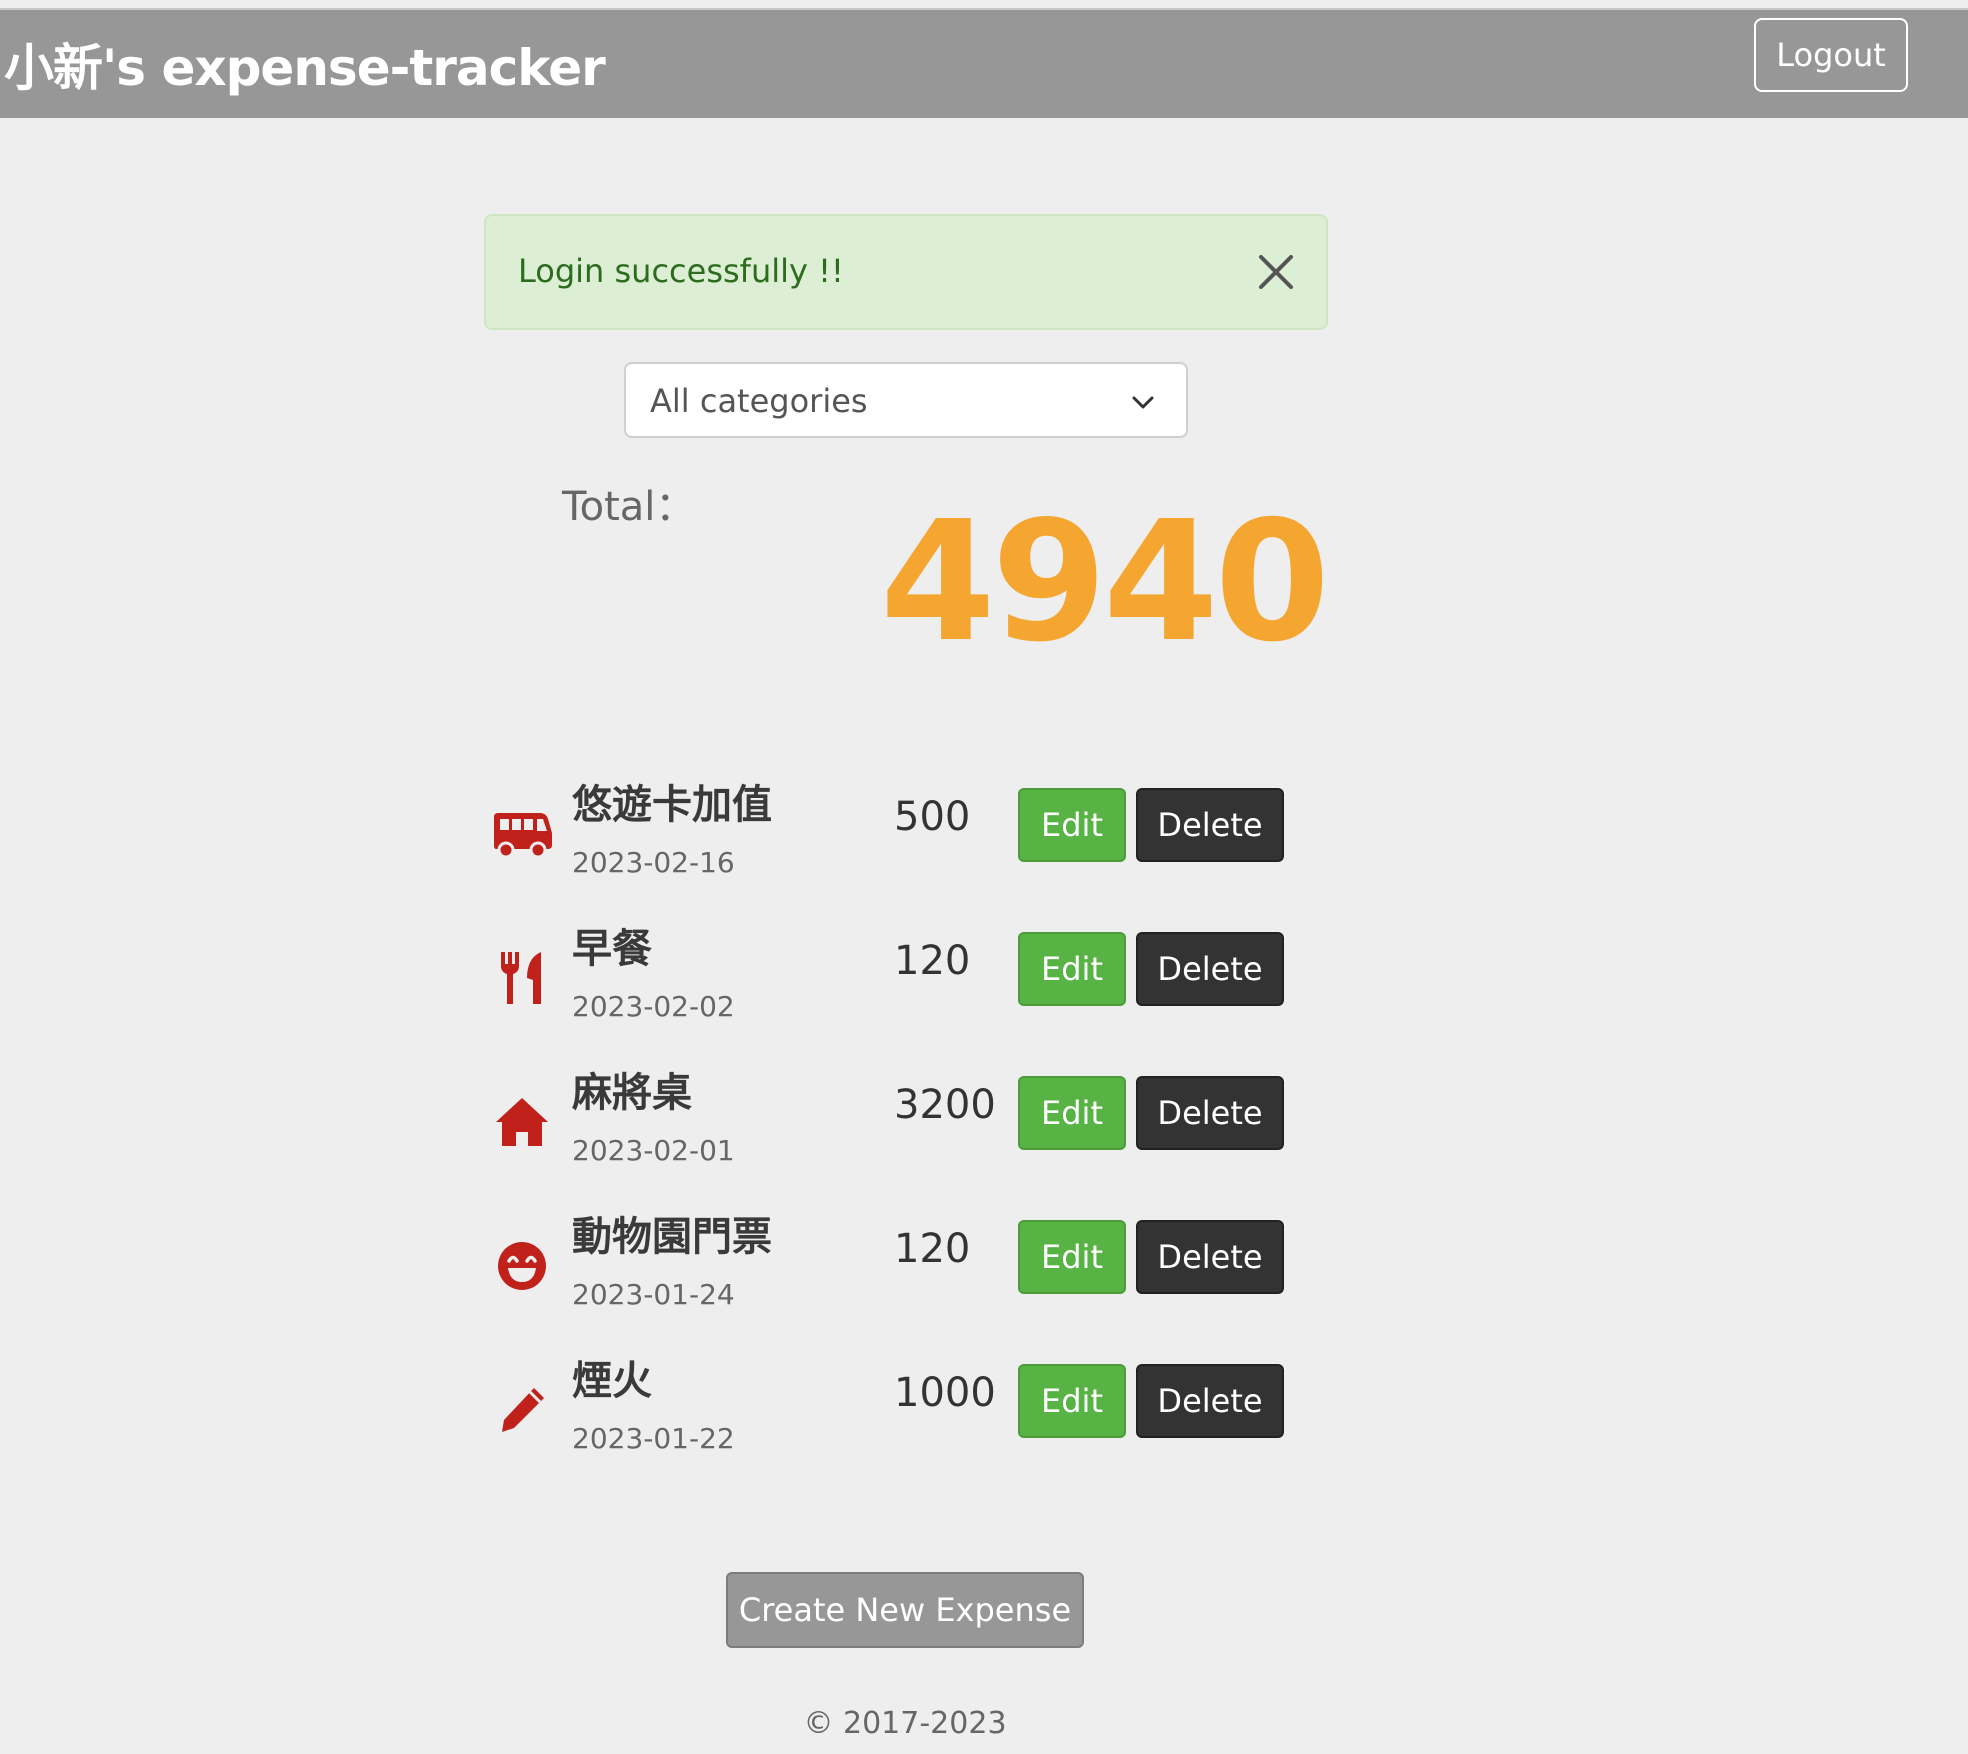 This screenshot has height=1754, width=1968. I want to click on expense-row: 悠遊卡加值 2023-02-16 500 Edit Delete, so click(890, 837).